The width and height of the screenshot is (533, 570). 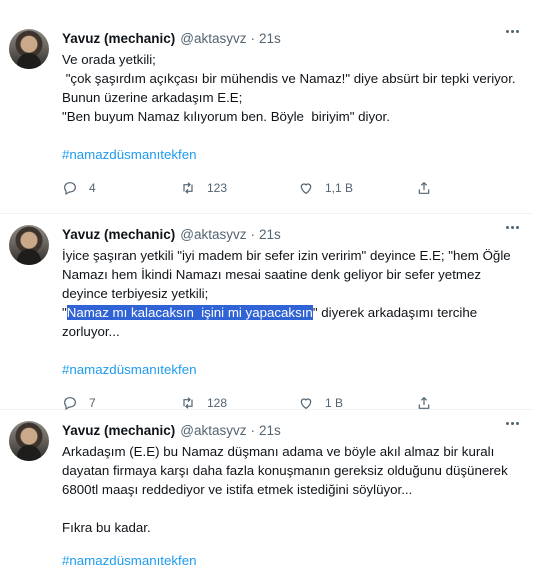 I want to click on like-count: 1,1 B, so click(x=339, y=188).